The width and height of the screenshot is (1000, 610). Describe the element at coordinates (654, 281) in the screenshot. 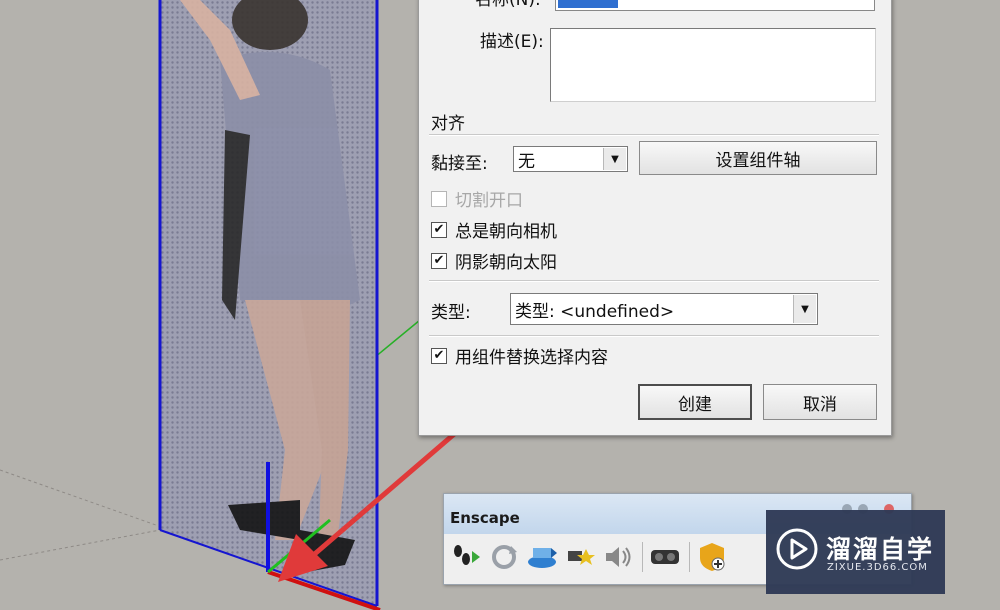

I see `type-divider` at that location.